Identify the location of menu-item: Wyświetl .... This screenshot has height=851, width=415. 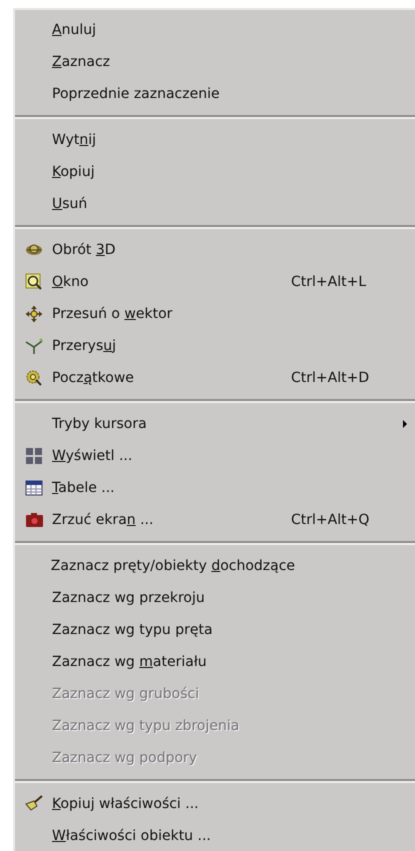
(215, 456).